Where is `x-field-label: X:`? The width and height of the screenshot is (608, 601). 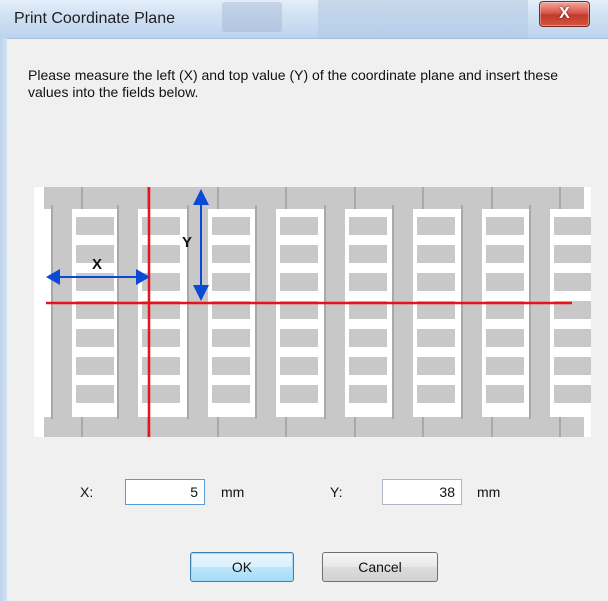
x-field-label: X: is located at coordinates (87, 492).